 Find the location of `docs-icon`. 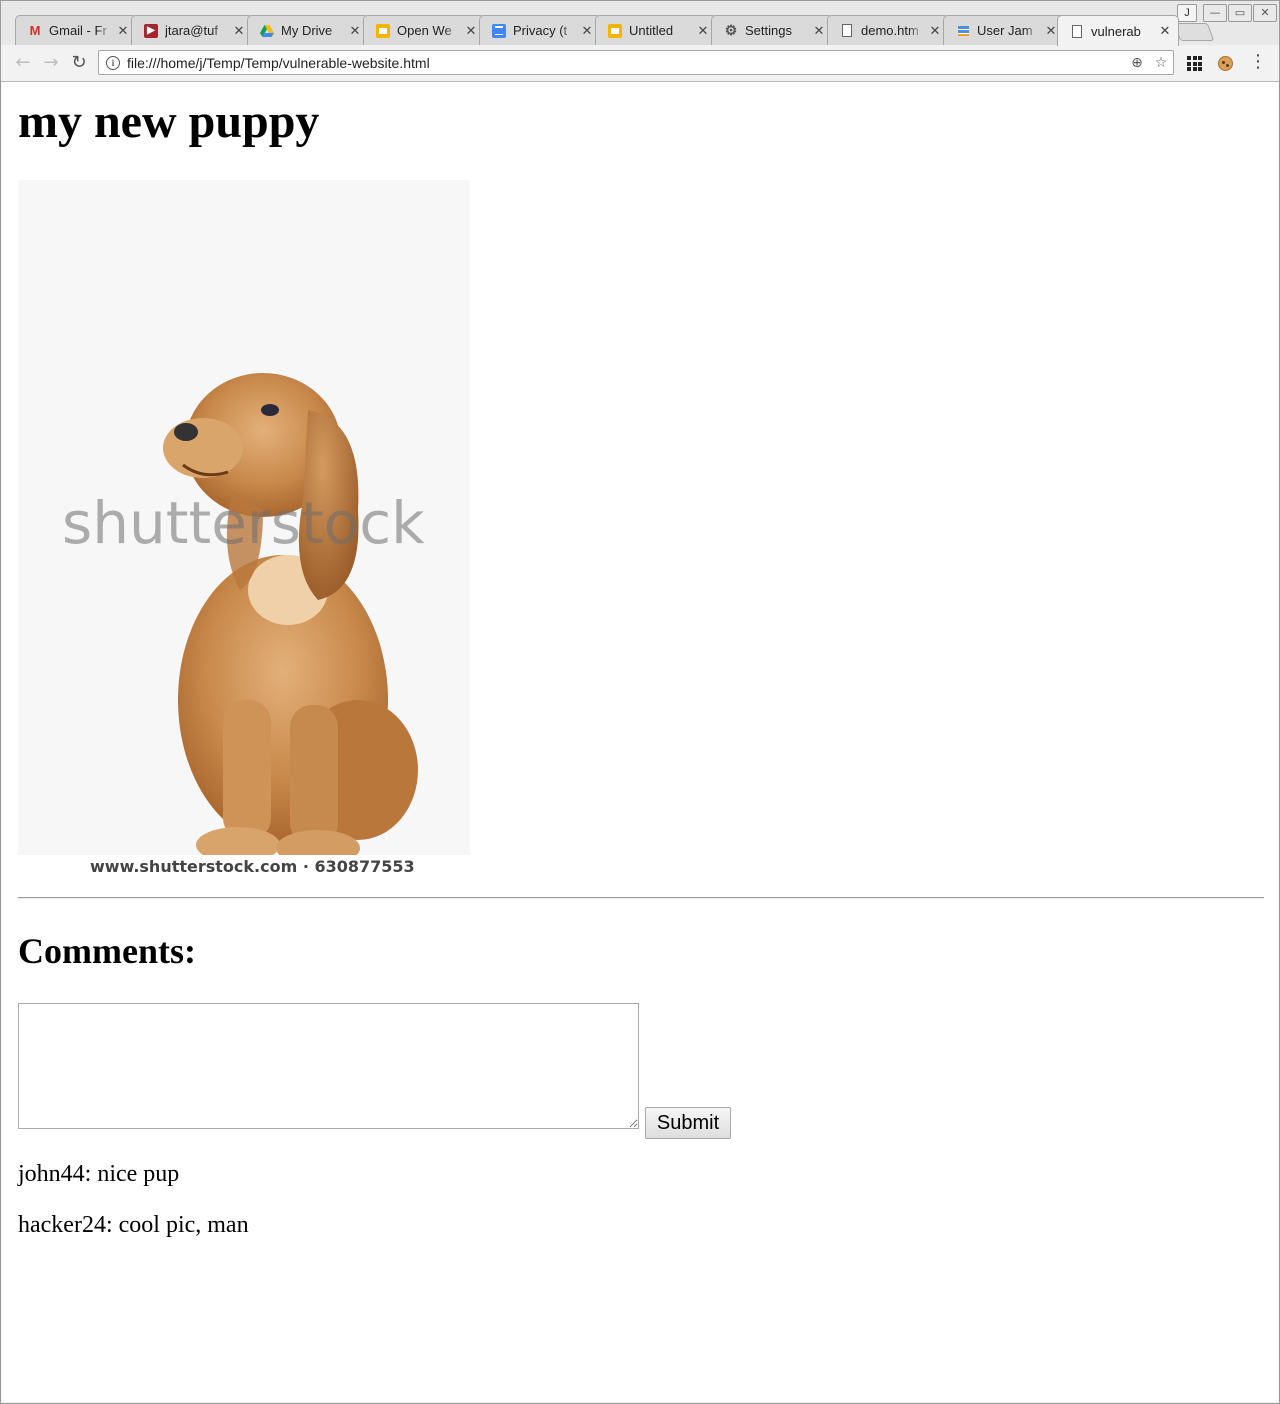

docs-icon is located at coordinates (499, 30).